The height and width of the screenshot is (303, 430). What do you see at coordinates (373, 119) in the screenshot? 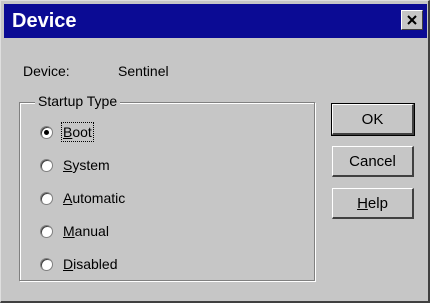
I see `ok-button: OK` at bounding box center [373, 119].